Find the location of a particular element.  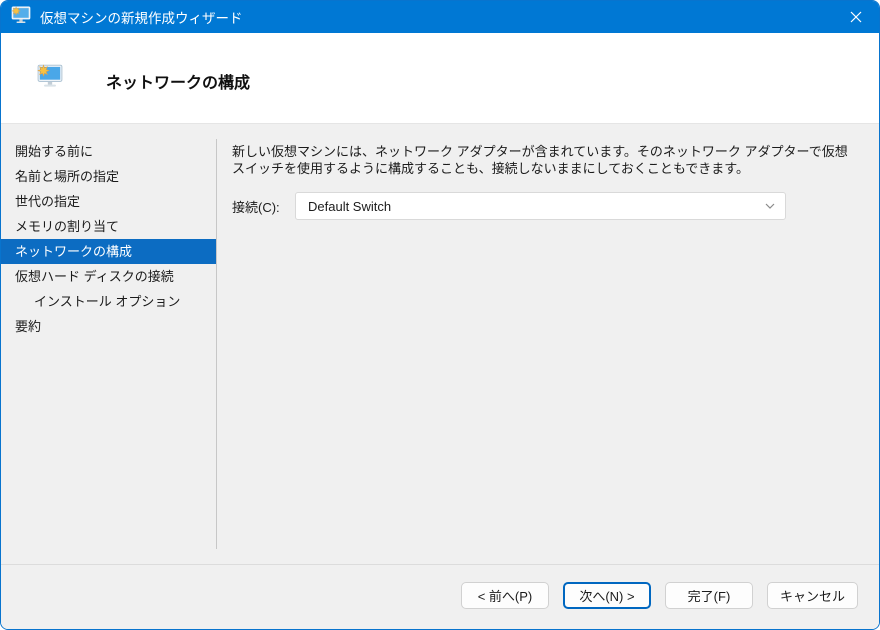

connection-row: 接続(C): Default Switch is located at coordinates (555, 206).